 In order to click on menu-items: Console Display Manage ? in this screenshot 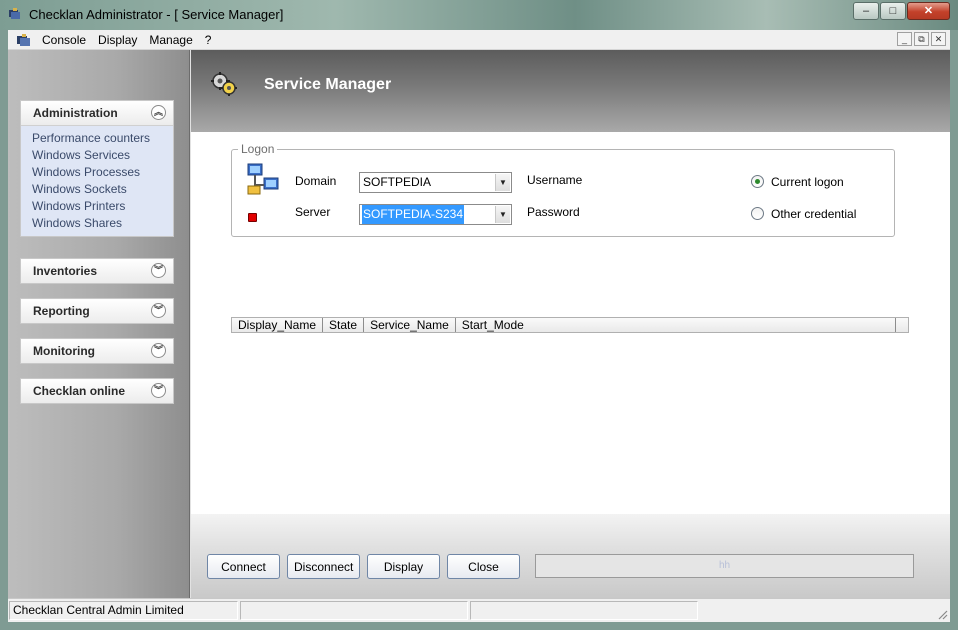, I will do `click(126, 40)`.